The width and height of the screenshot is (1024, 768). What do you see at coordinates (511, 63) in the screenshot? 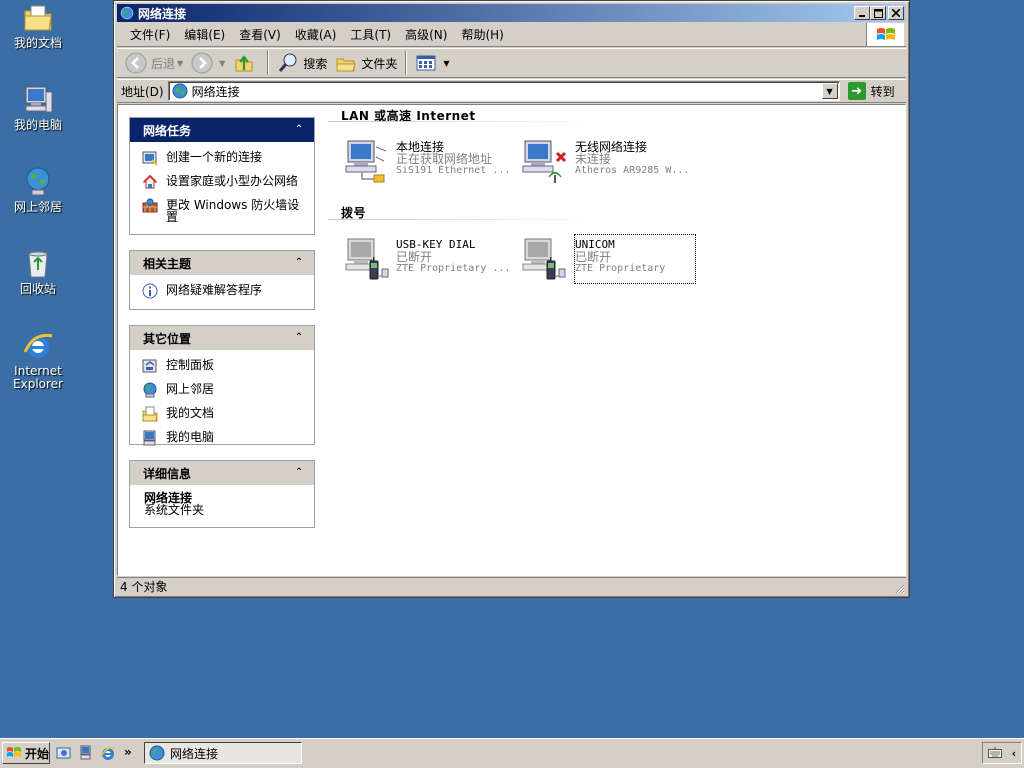
I see `standard-toolbar: 后退 ▼ ▼ 搜索 文件夹 ▼` at bounding box center [511, 63].